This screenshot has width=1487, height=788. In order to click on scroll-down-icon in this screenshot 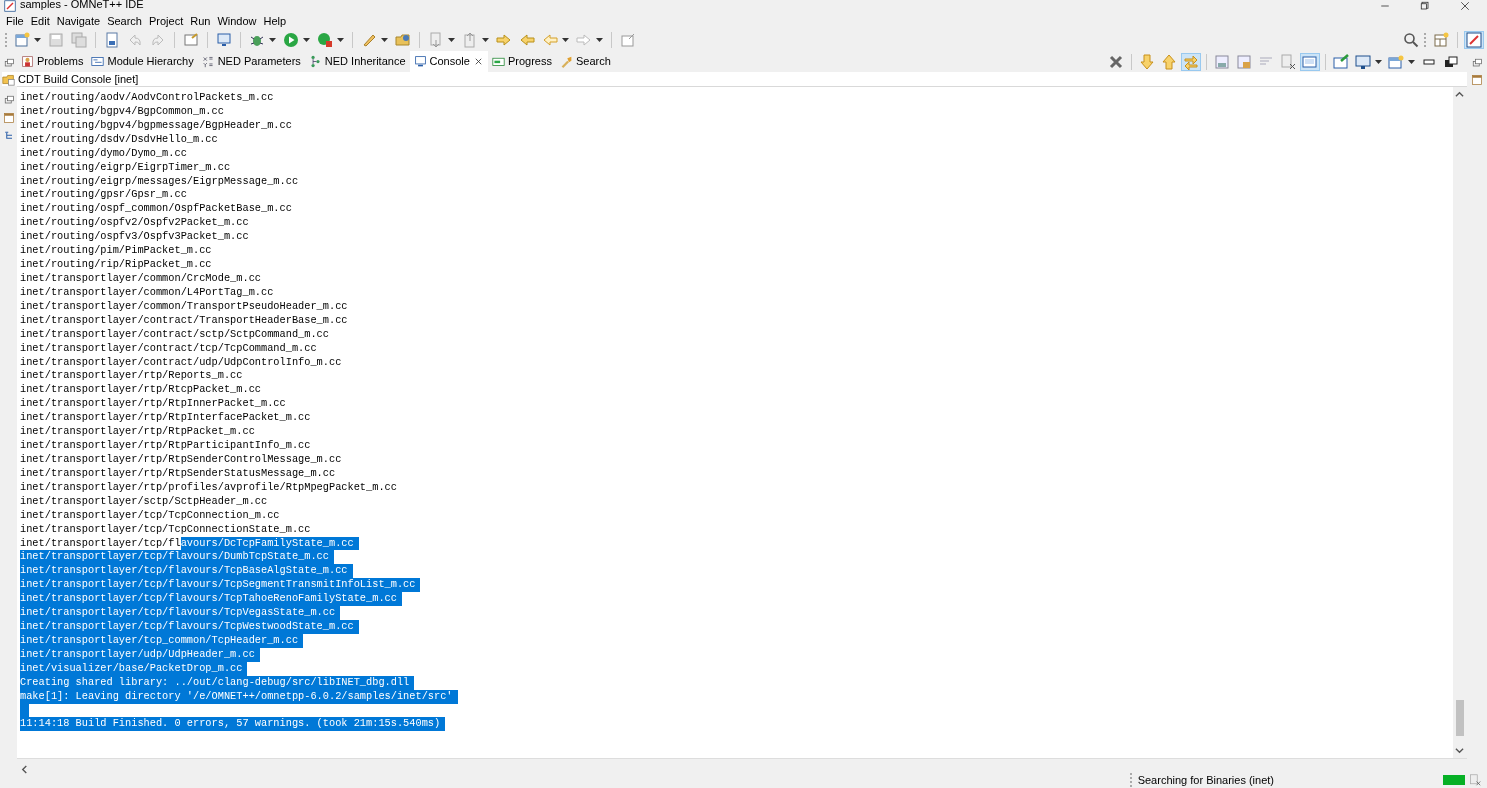, I will do `click(1459, 750)`.